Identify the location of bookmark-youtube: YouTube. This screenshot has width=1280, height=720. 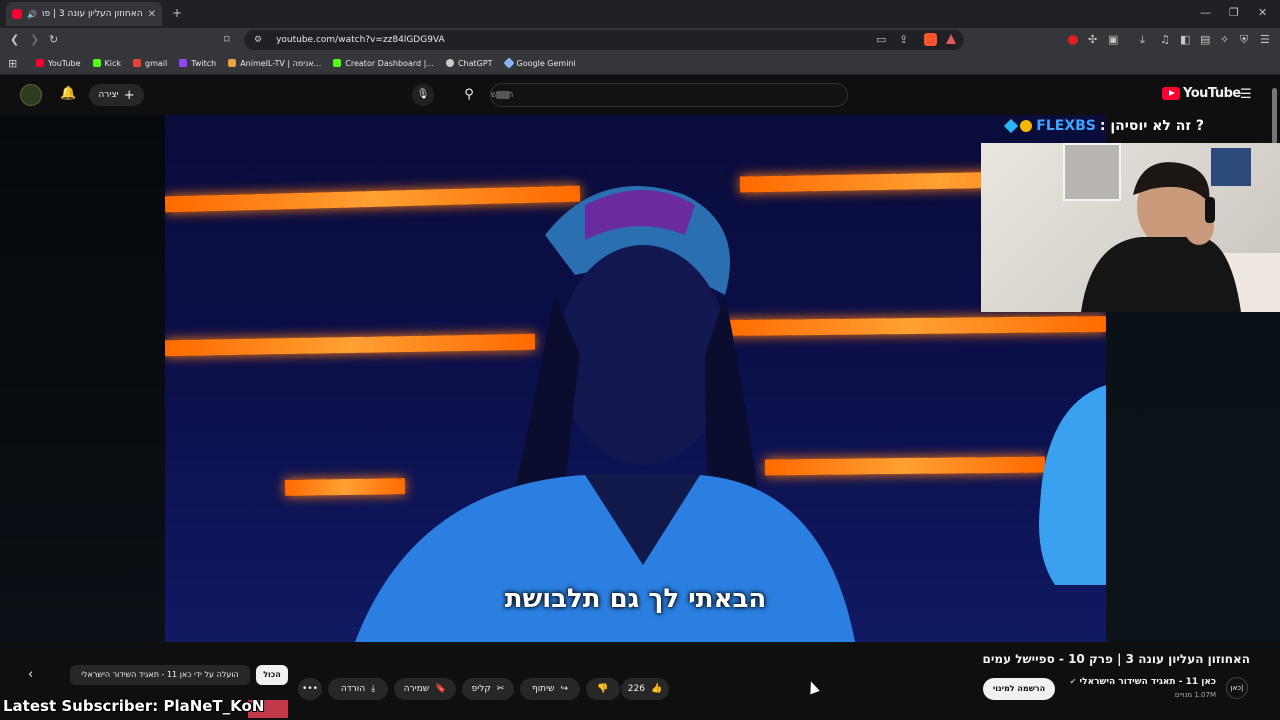
(58, 63).